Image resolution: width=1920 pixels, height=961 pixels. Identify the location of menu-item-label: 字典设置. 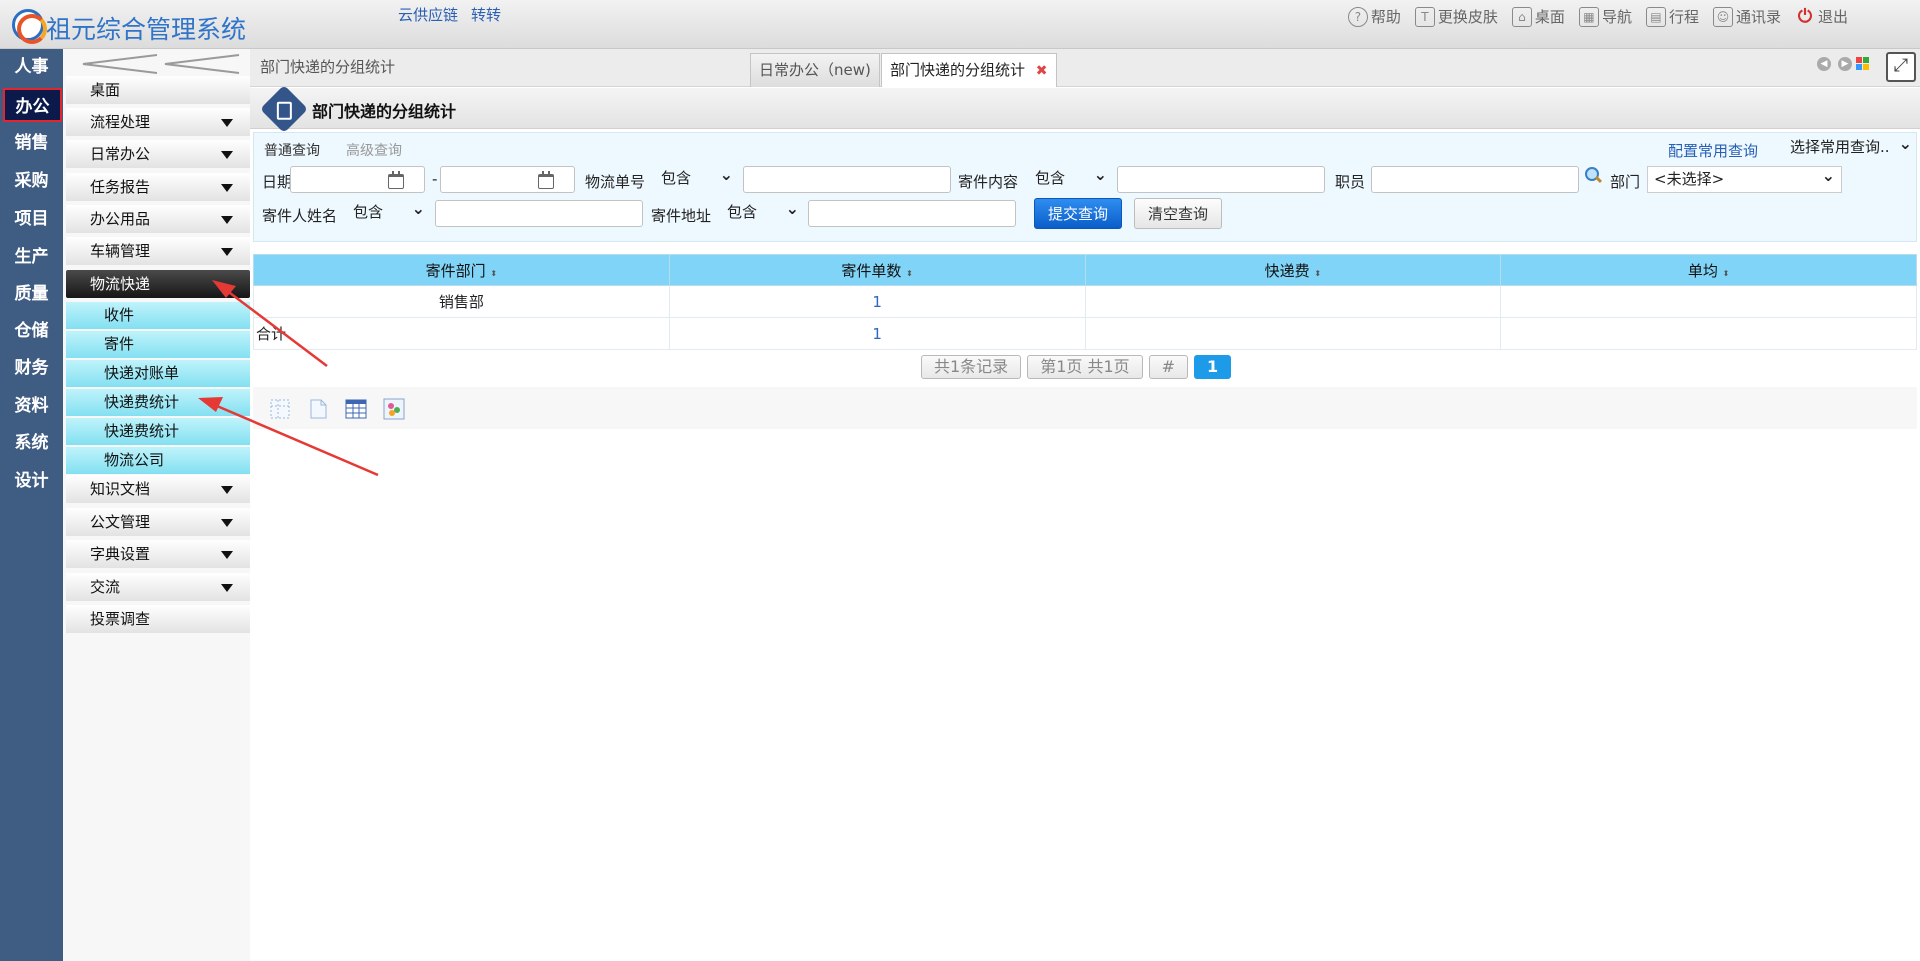
(120, 554).